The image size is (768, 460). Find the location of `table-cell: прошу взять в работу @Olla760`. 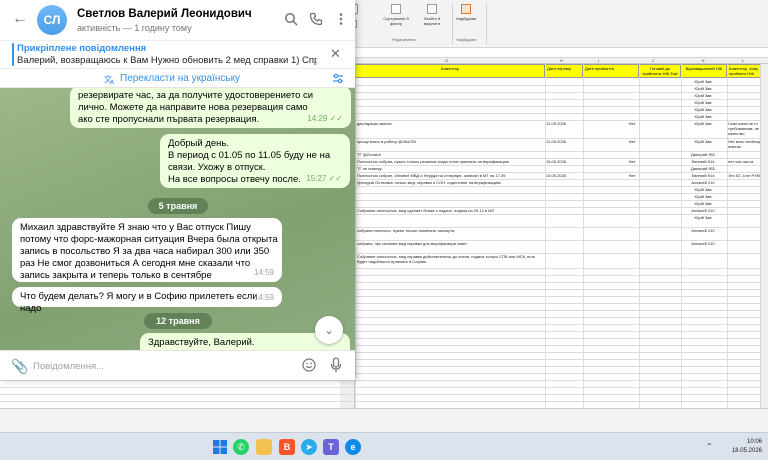

table-cell: прошу взять в работу @Olla760 is located at coordinates (450, 141).